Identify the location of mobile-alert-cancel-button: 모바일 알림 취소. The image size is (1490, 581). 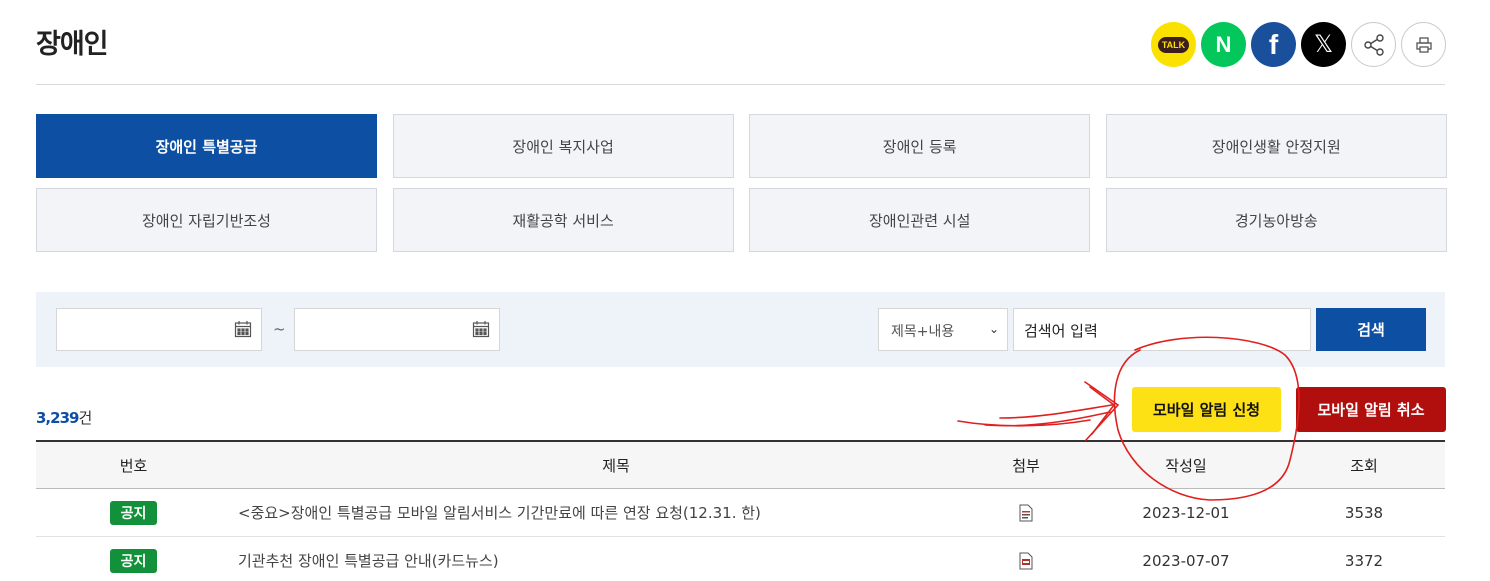
(1371, 409).